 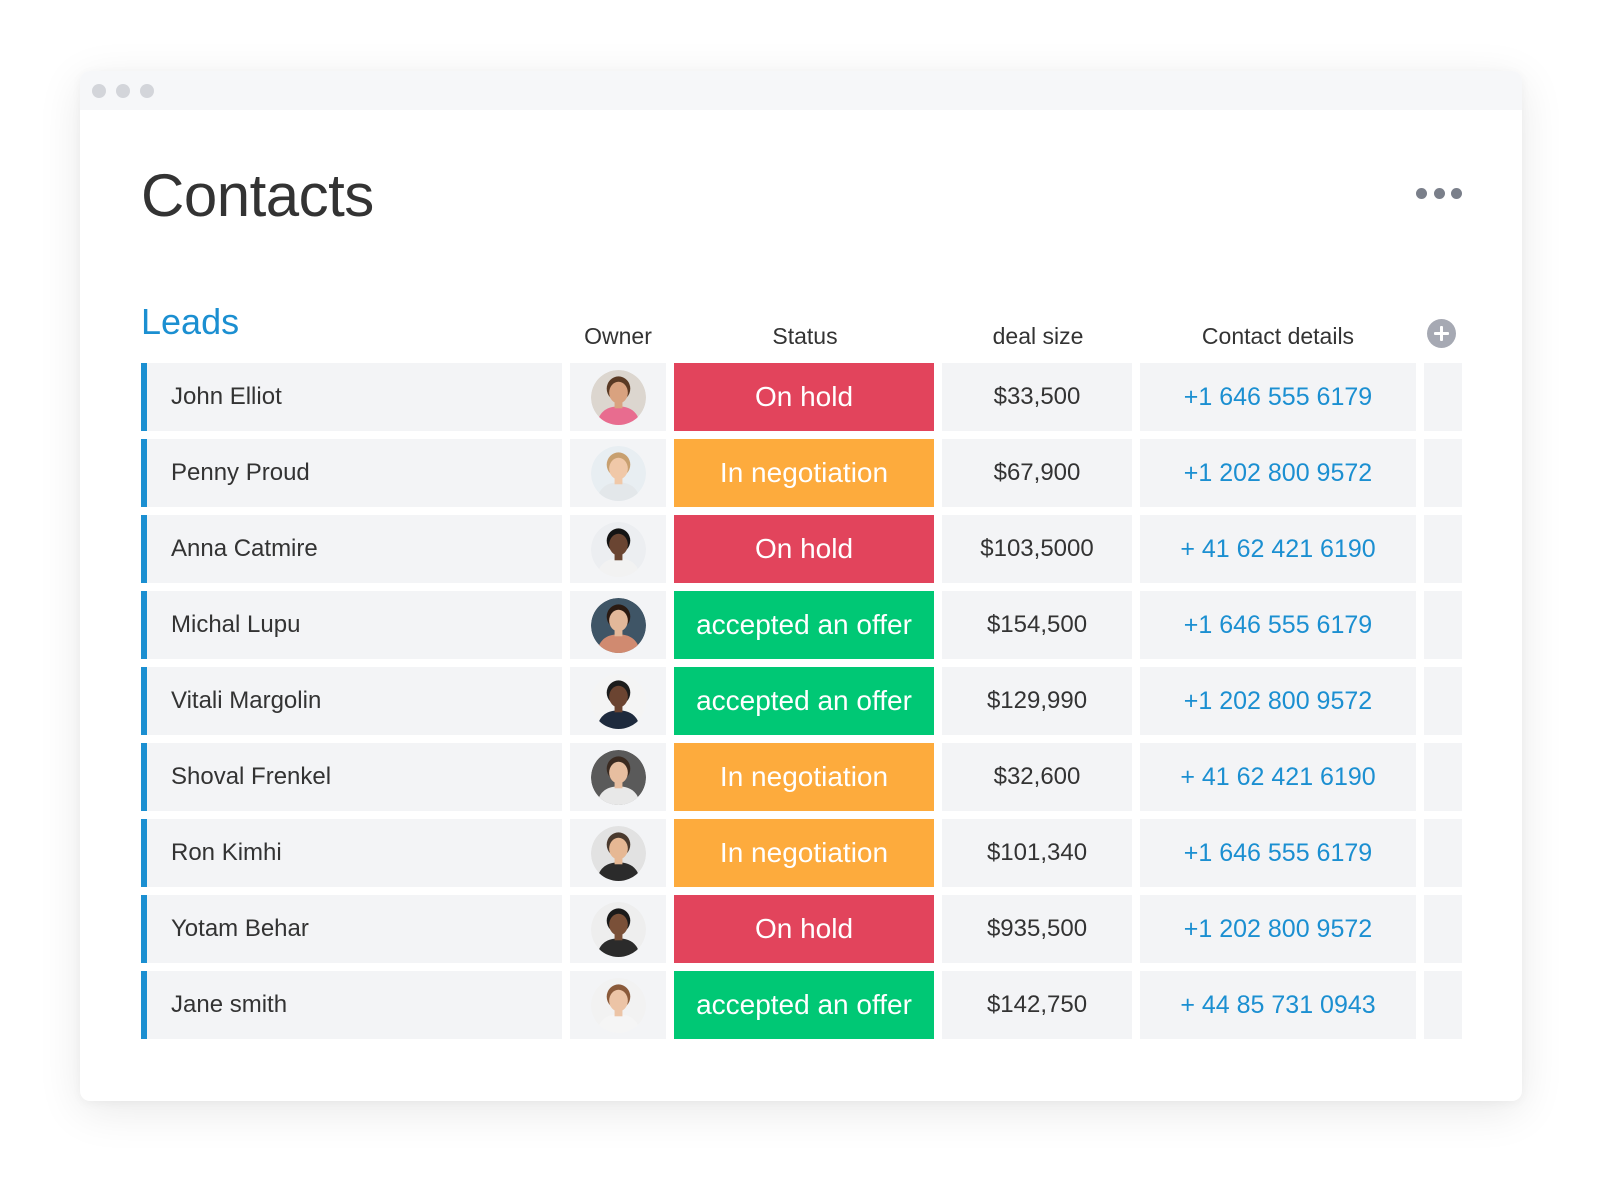 What do you see at coordinates (618, 336) in the screenshot?
I see `column-header-owner: Owner` at bounding box center [618, 336].